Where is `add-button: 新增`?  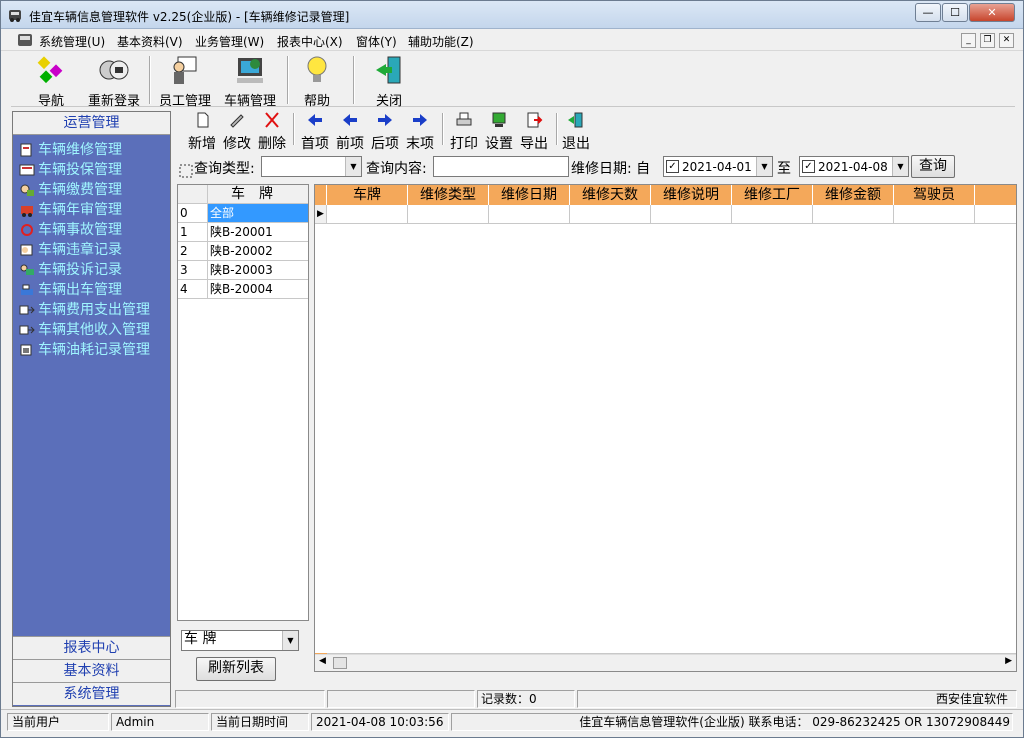 add-button: 新增 is located at coordinates (202, 132).